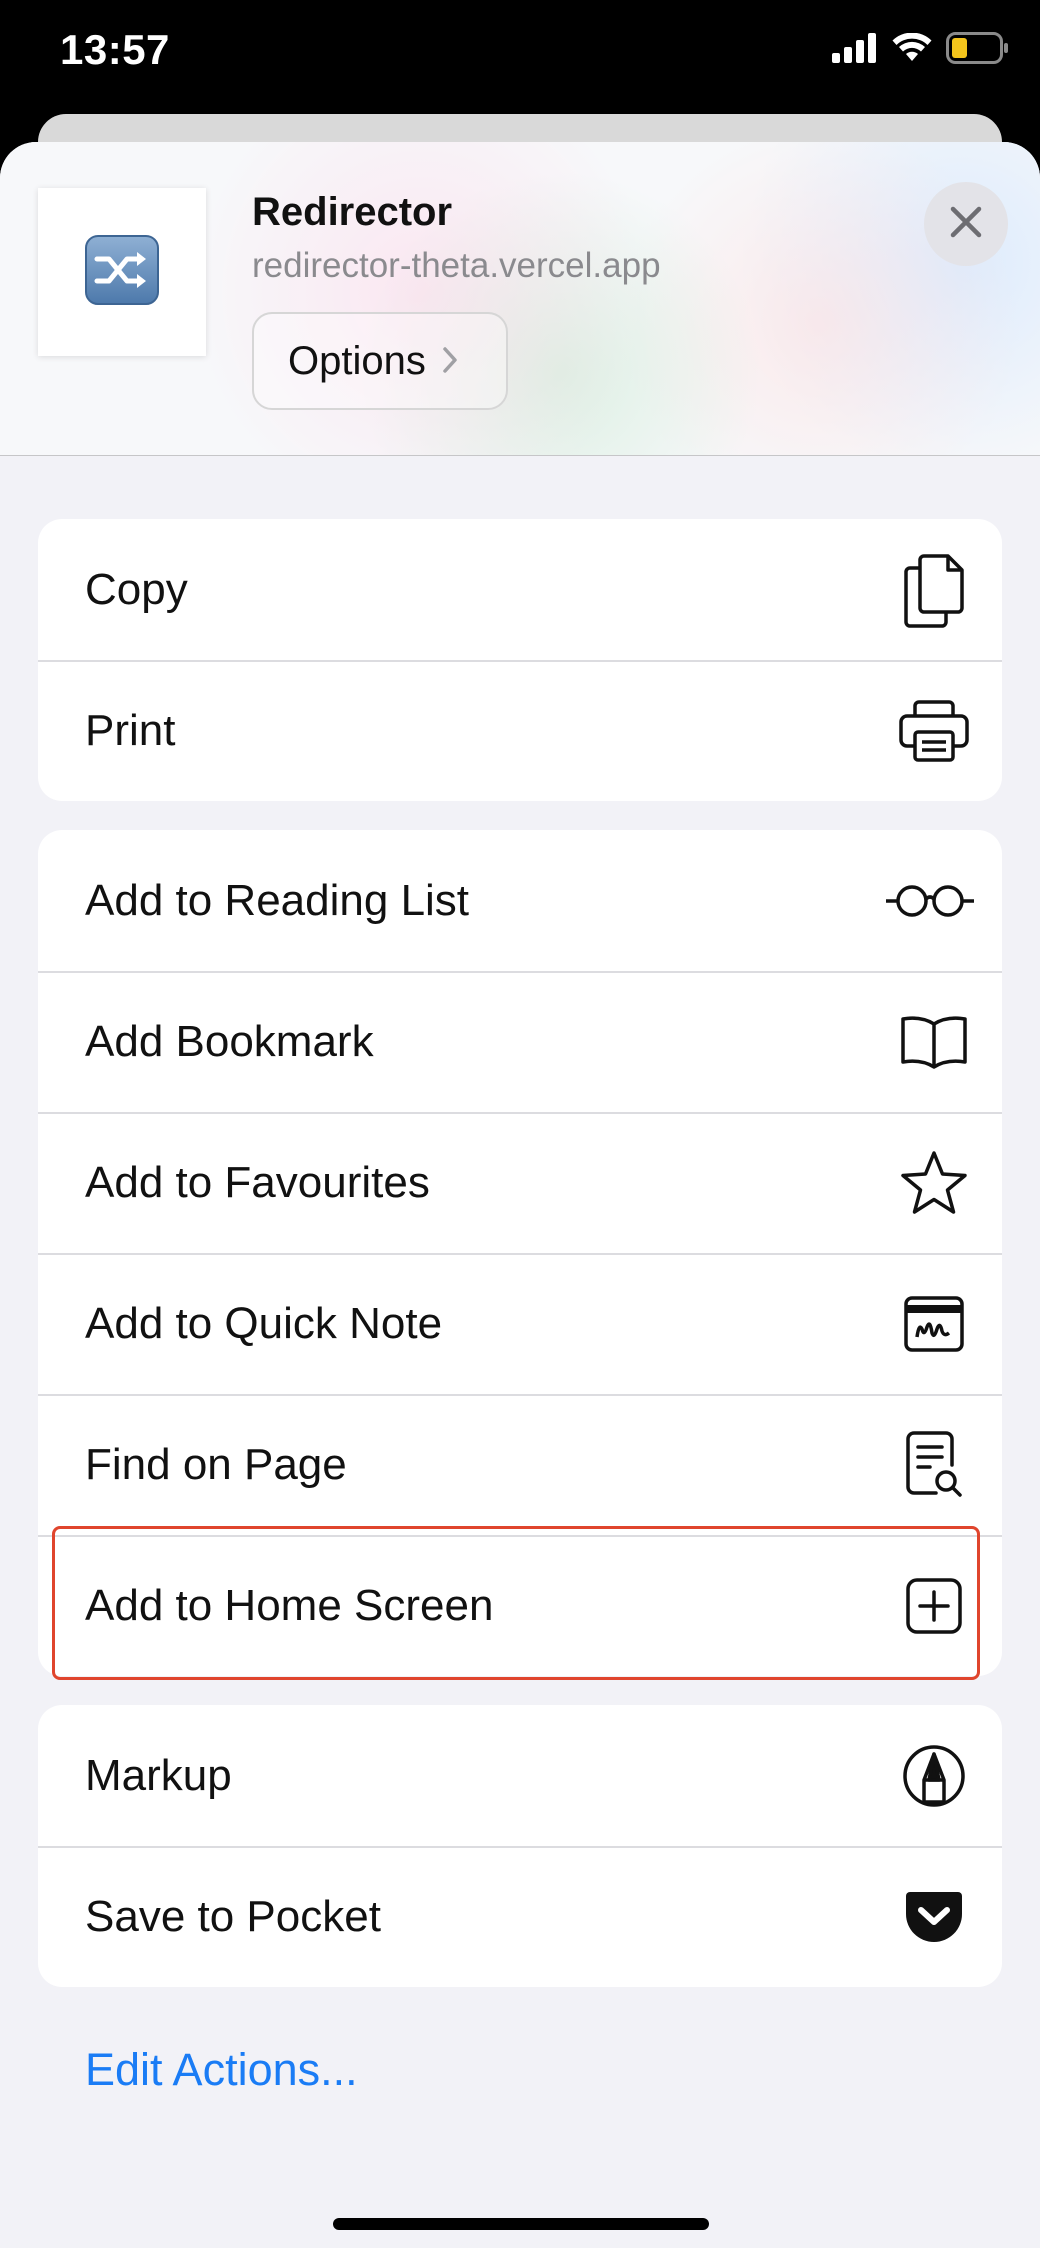 This screenshot has width=1040, height=2248. I want to click on site-thumbnail, so click(122, 272).